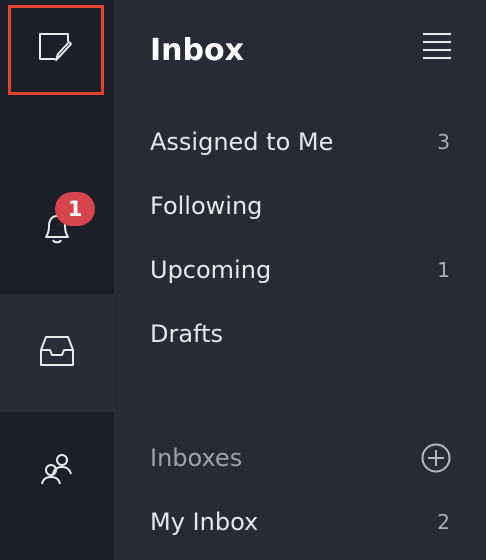 This screenshot has height=560, width=486. I want to click on inboxes-section-header: Inboxes, so click(301, 458).